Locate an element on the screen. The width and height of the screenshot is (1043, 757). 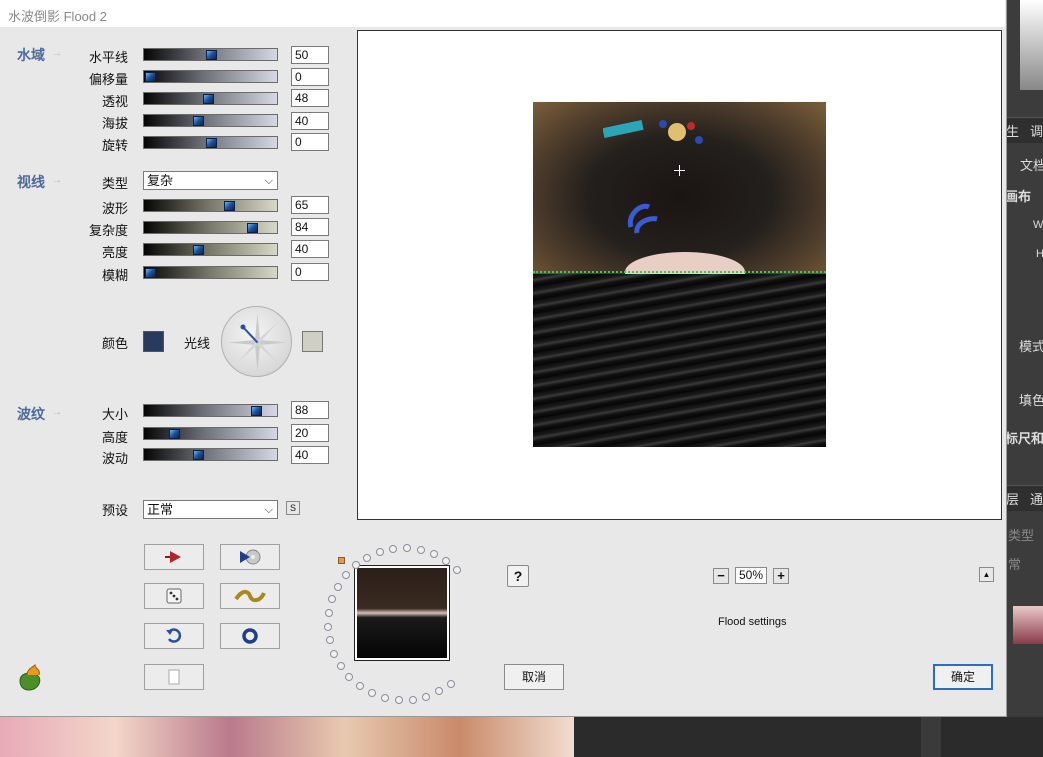
copy-button is located at coordinates (174, 677).